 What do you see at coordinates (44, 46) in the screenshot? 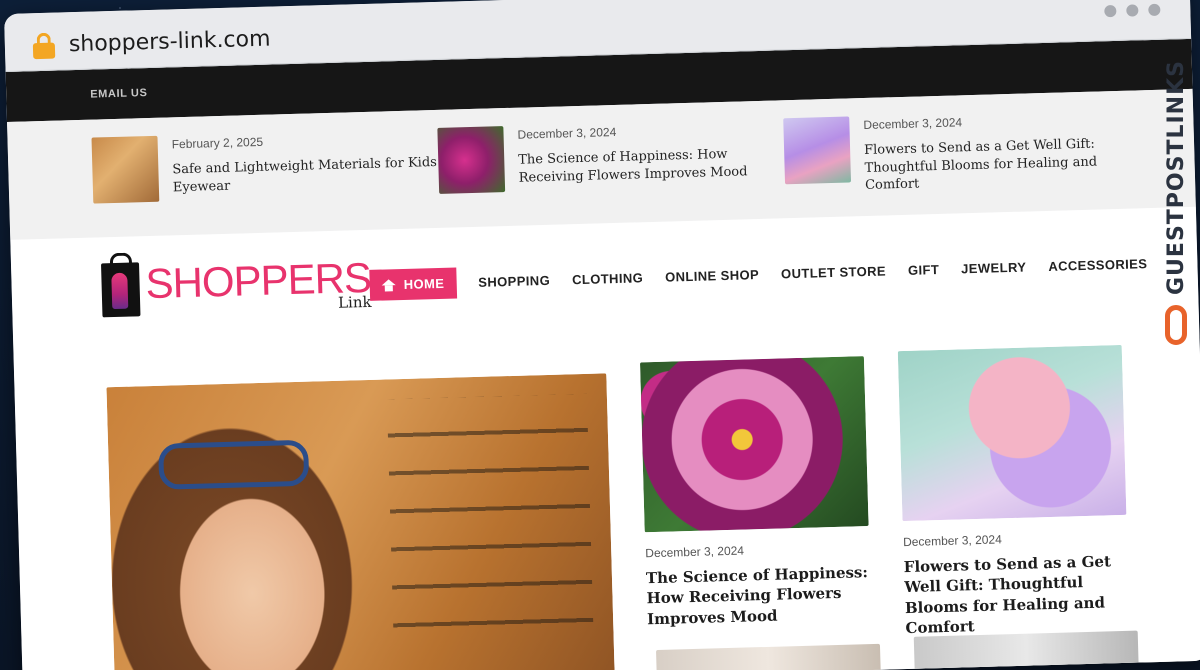
I see `lock-icon` at bounding box center [44, 46].